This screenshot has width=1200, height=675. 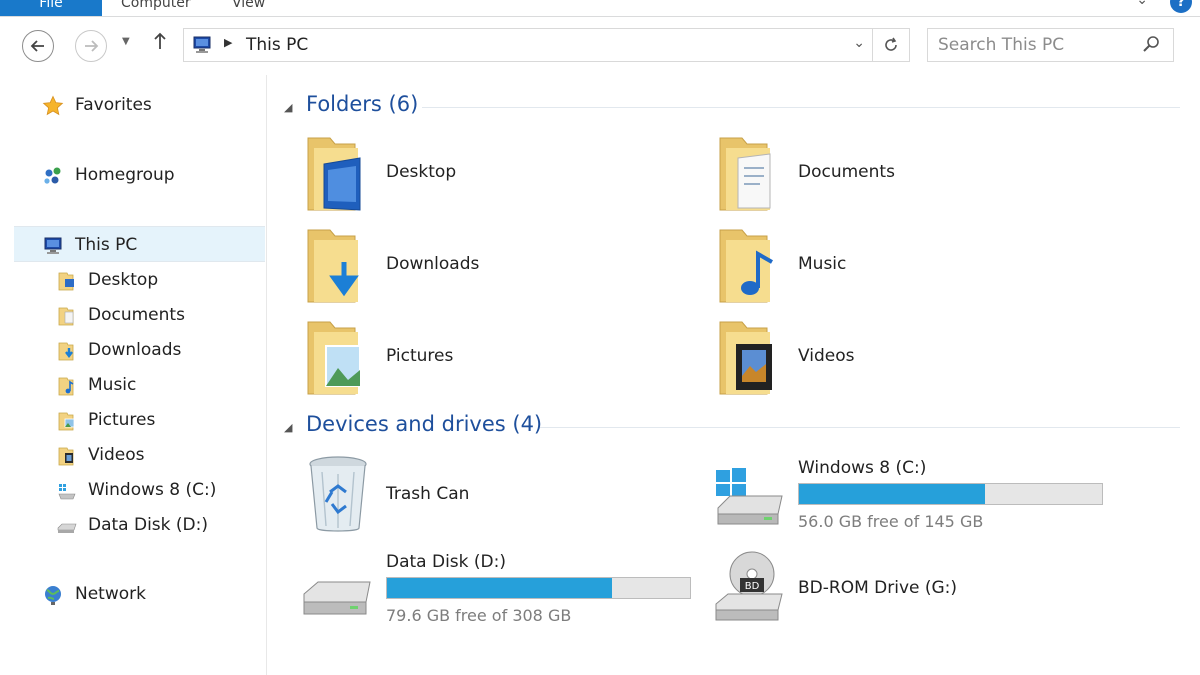 What do you see at coordinates (53, 105) in the screenshot?
I see `star-icon` at bounding box center [53, 105].